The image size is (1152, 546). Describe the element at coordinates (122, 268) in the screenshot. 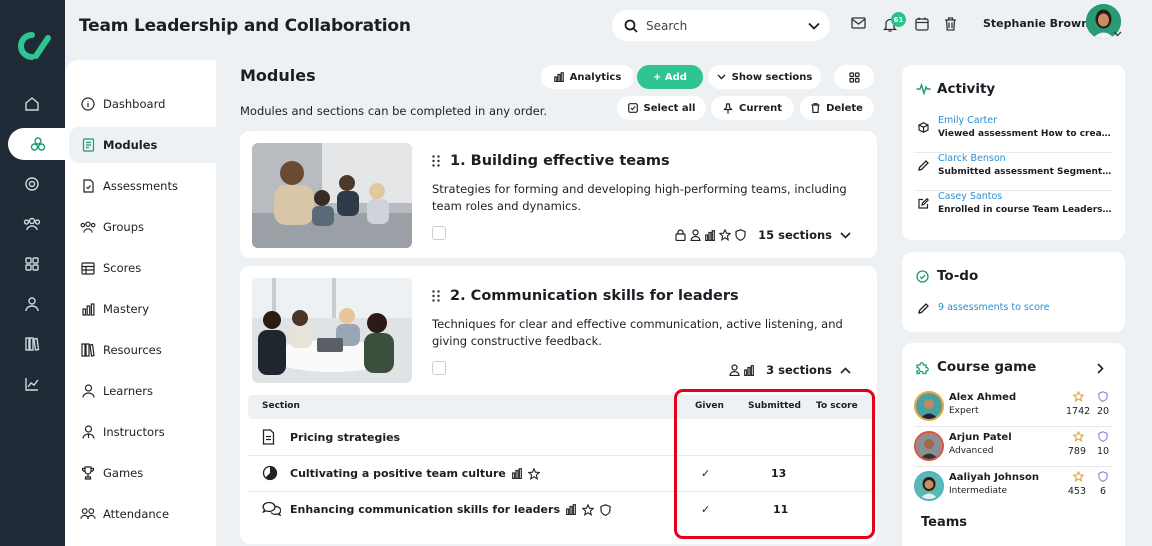

I see `nav-label: Scores` at that location.